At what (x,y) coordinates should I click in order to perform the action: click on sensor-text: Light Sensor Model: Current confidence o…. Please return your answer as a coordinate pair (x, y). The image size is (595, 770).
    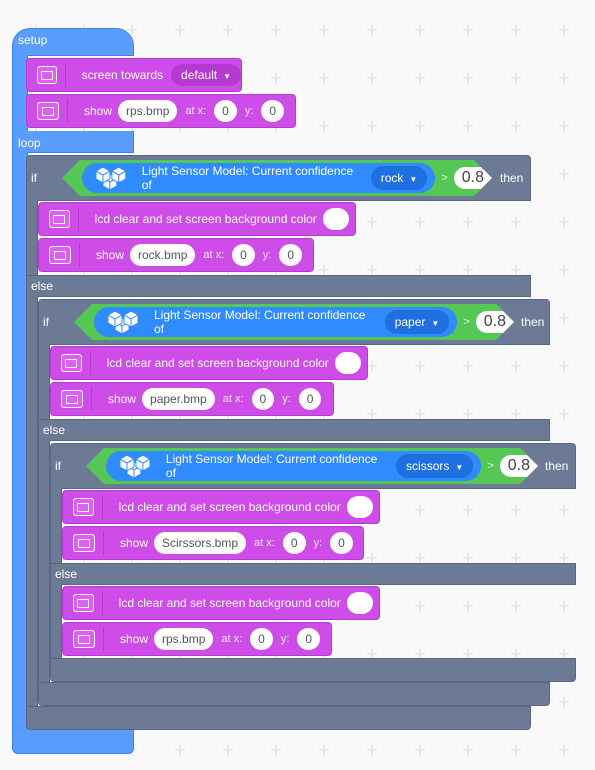
    Looking at the image, I should click on (271, 466).